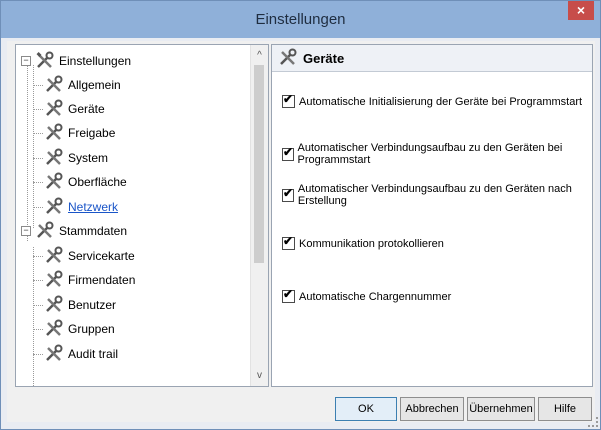 The height and width of the screenshot is (430, 601). I want to click on tree-item-oberflaeche: Oberfläche, so click(80, 182).